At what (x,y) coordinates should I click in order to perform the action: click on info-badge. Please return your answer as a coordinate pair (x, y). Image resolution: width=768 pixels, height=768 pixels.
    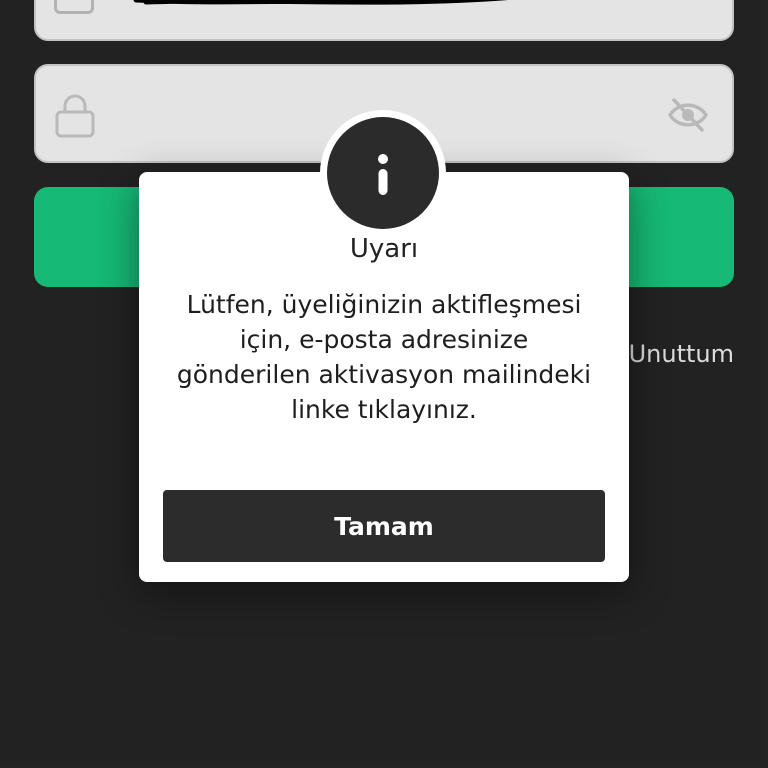
    Looking at the image, I should click on (383, 173).